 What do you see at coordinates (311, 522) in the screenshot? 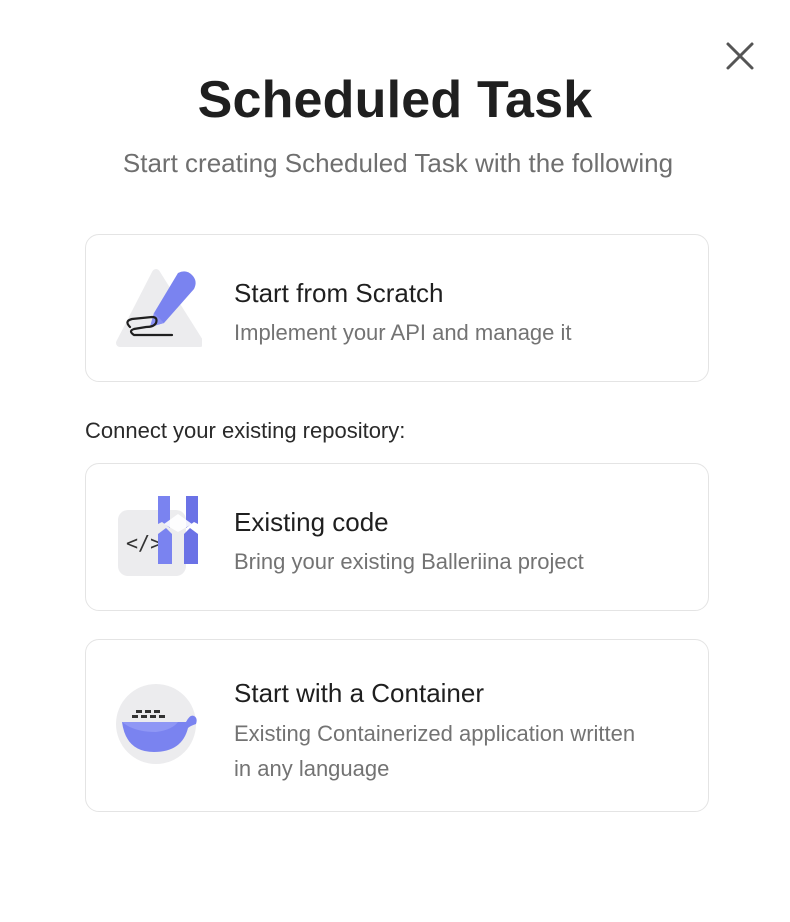
I see `card-title: Existing code` at bounding box center [311, 522].